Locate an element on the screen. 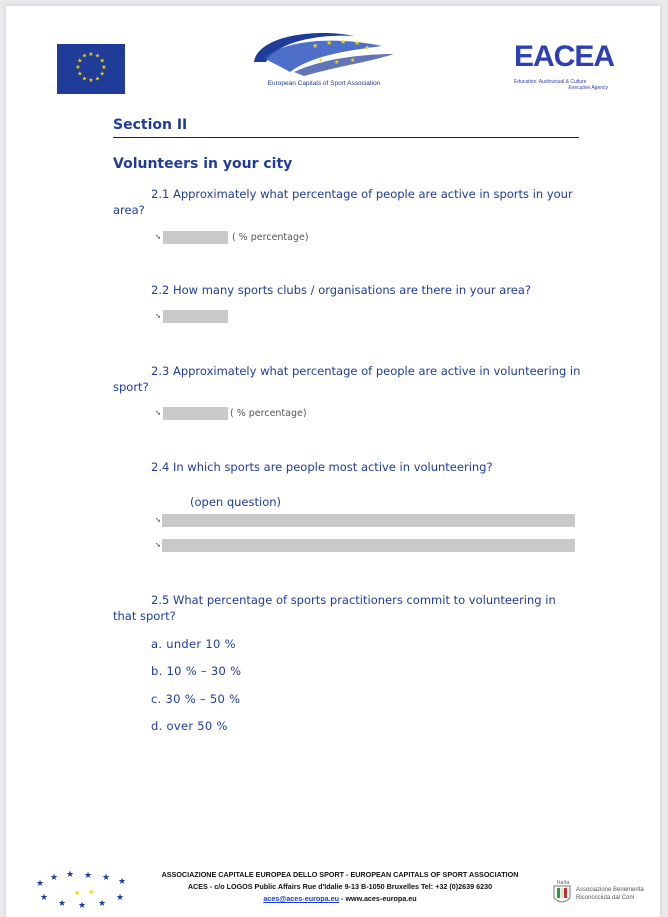  answer-field-2-3: ➘ ( % percentage) is located at coordinates (245, 413).